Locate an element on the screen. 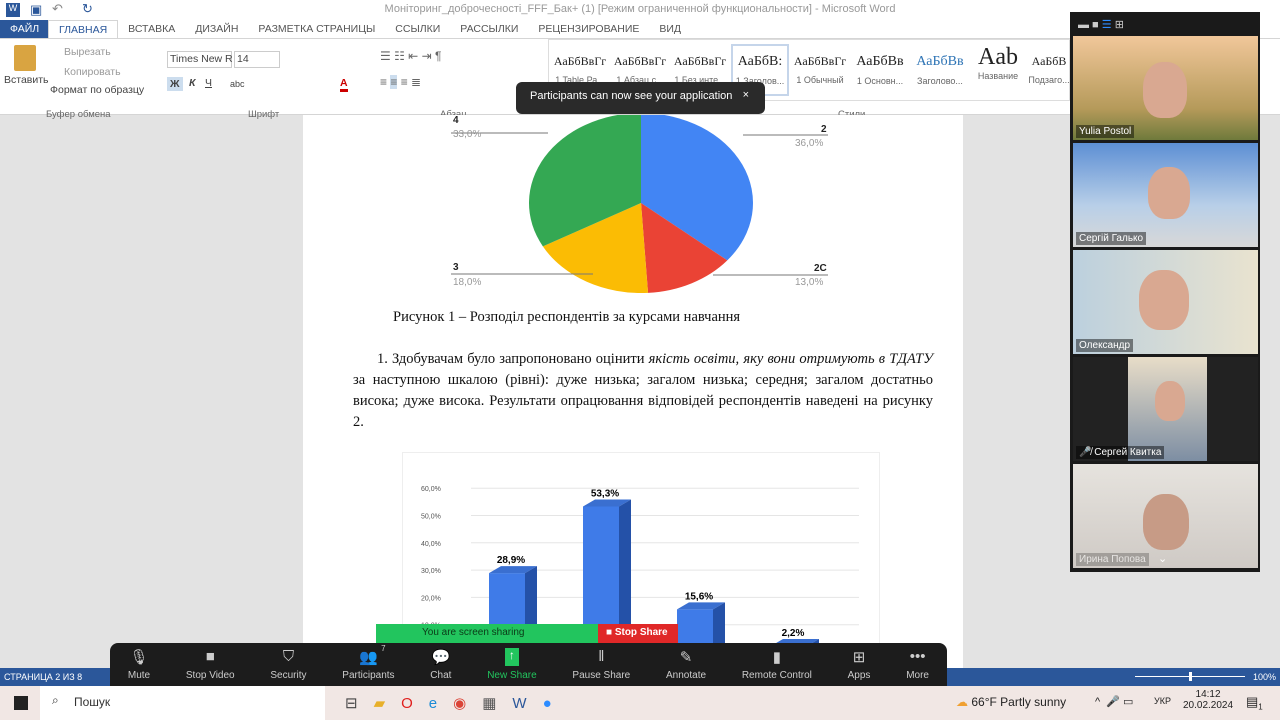  windows-start-icon is located at coordinates (21, 703).